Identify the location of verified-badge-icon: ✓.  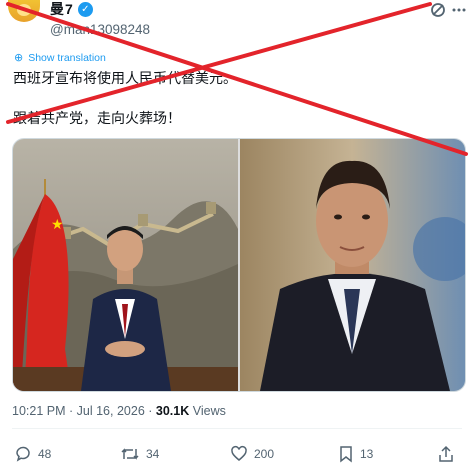
(85, 9).